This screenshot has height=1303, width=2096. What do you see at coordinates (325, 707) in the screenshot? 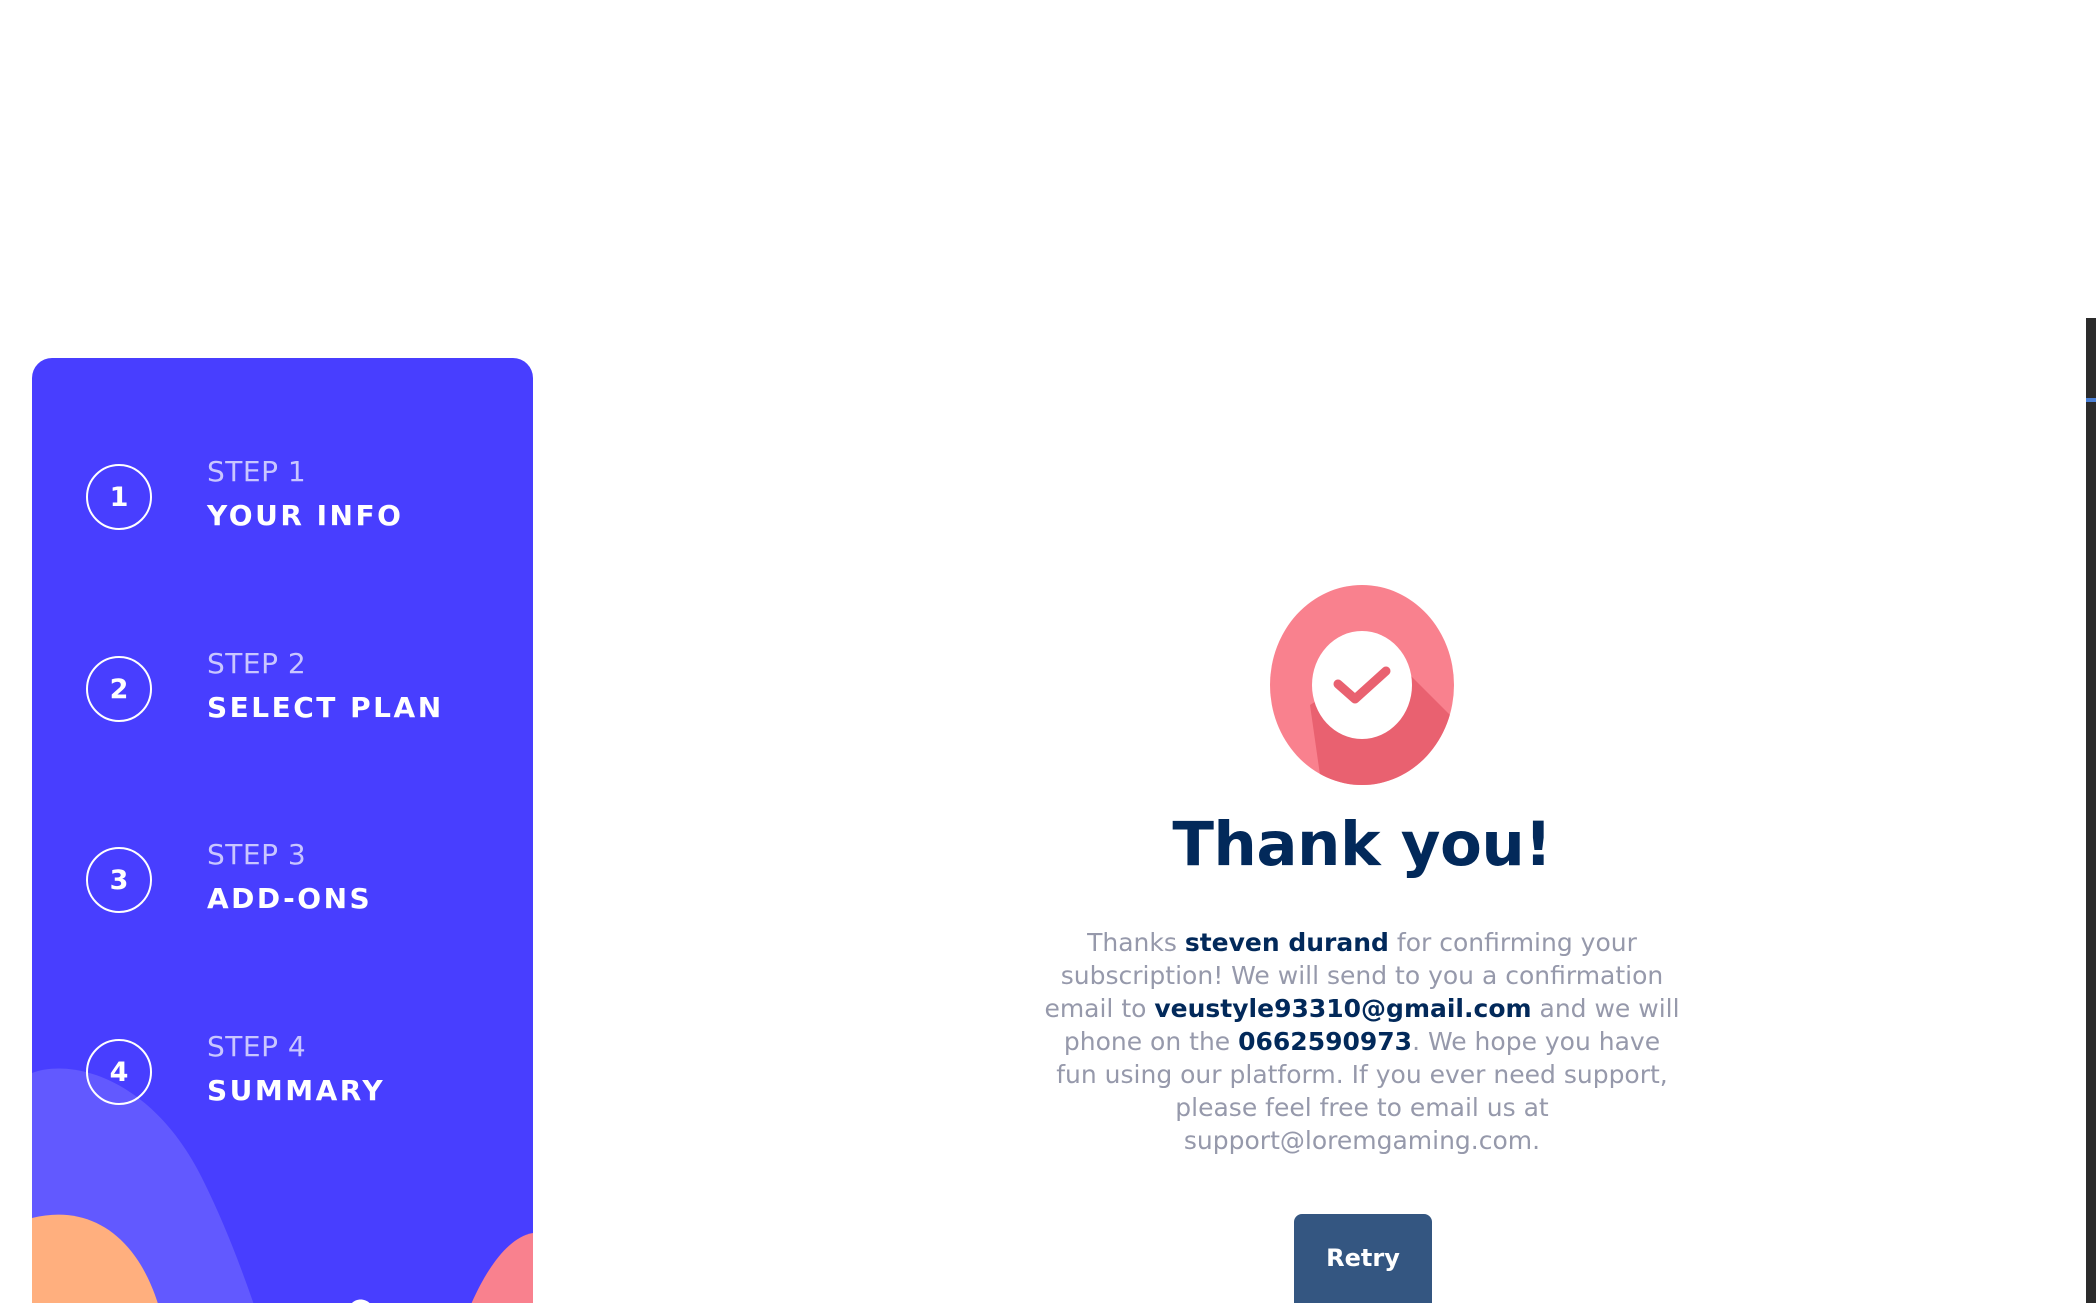
I see `step-title-2: SELECT PLAN` at bounding box center [325, 707].